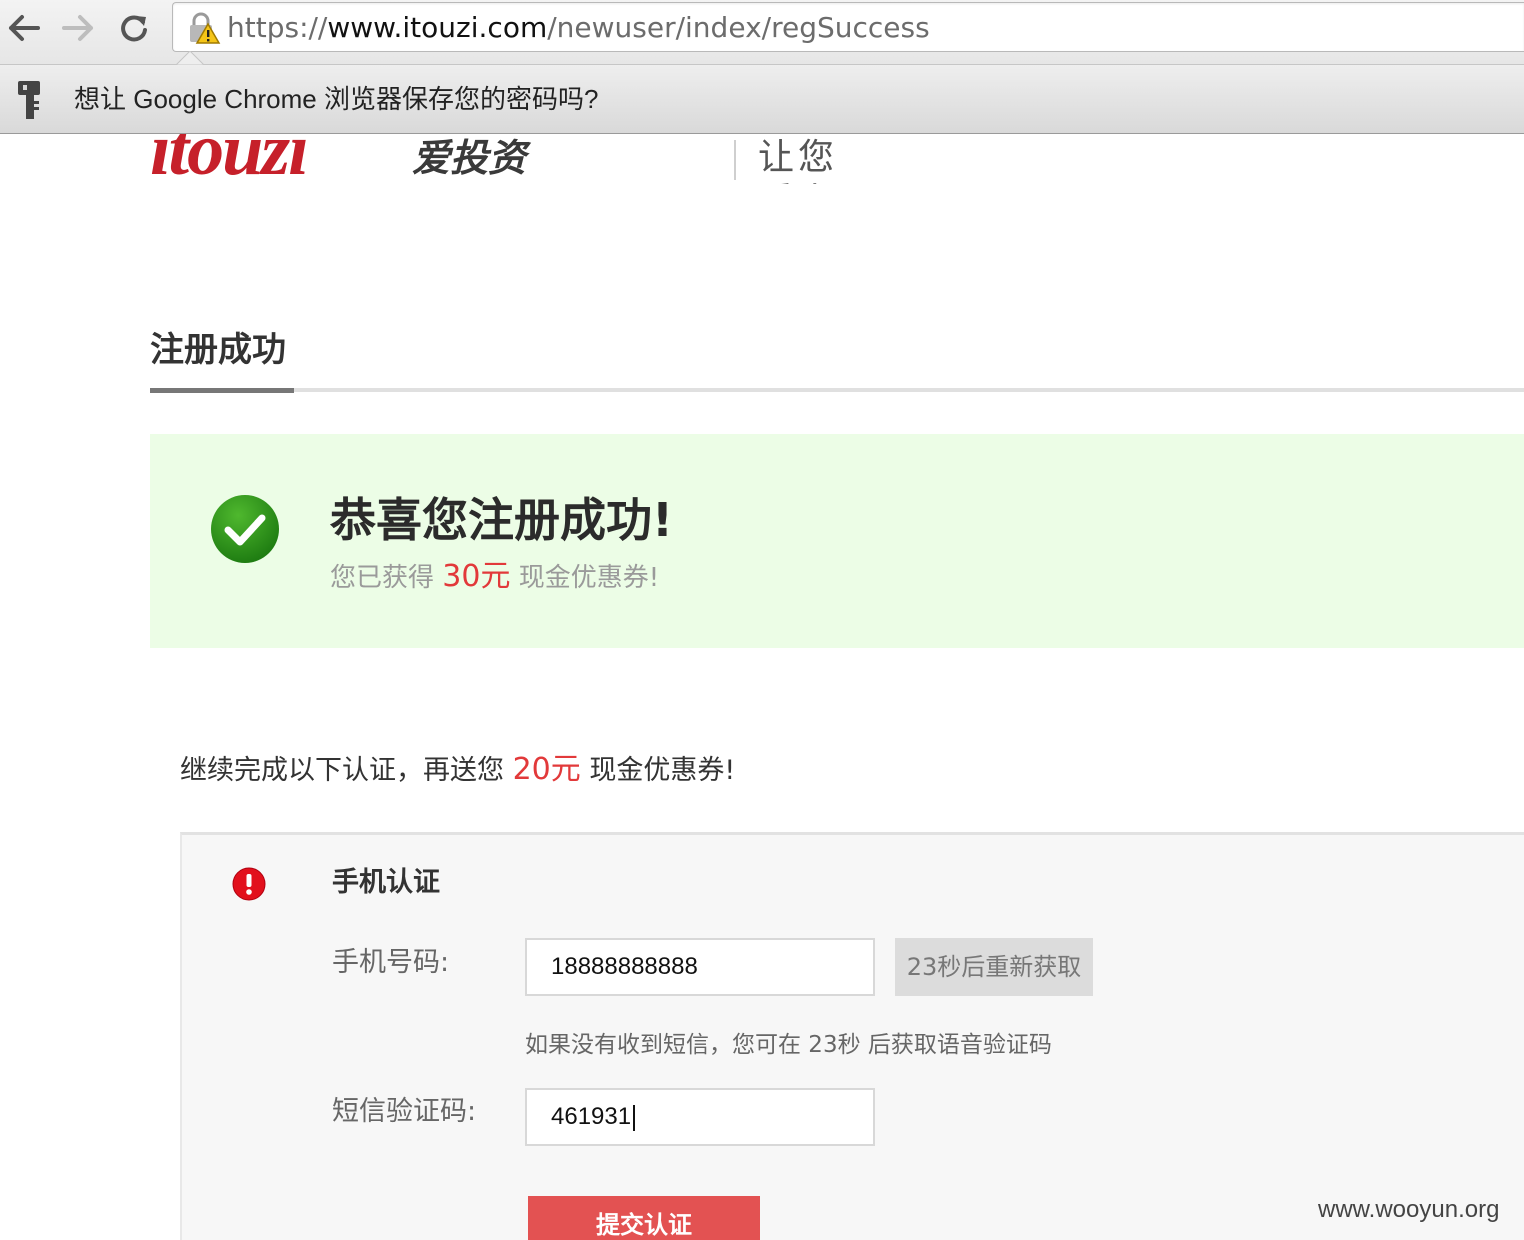 Image resolution: width=1524 pixels, height=1240 pixels. Describe the element at coordinates (386, 882) in the screenshot. I see `section-title: 手机认证` at that location.